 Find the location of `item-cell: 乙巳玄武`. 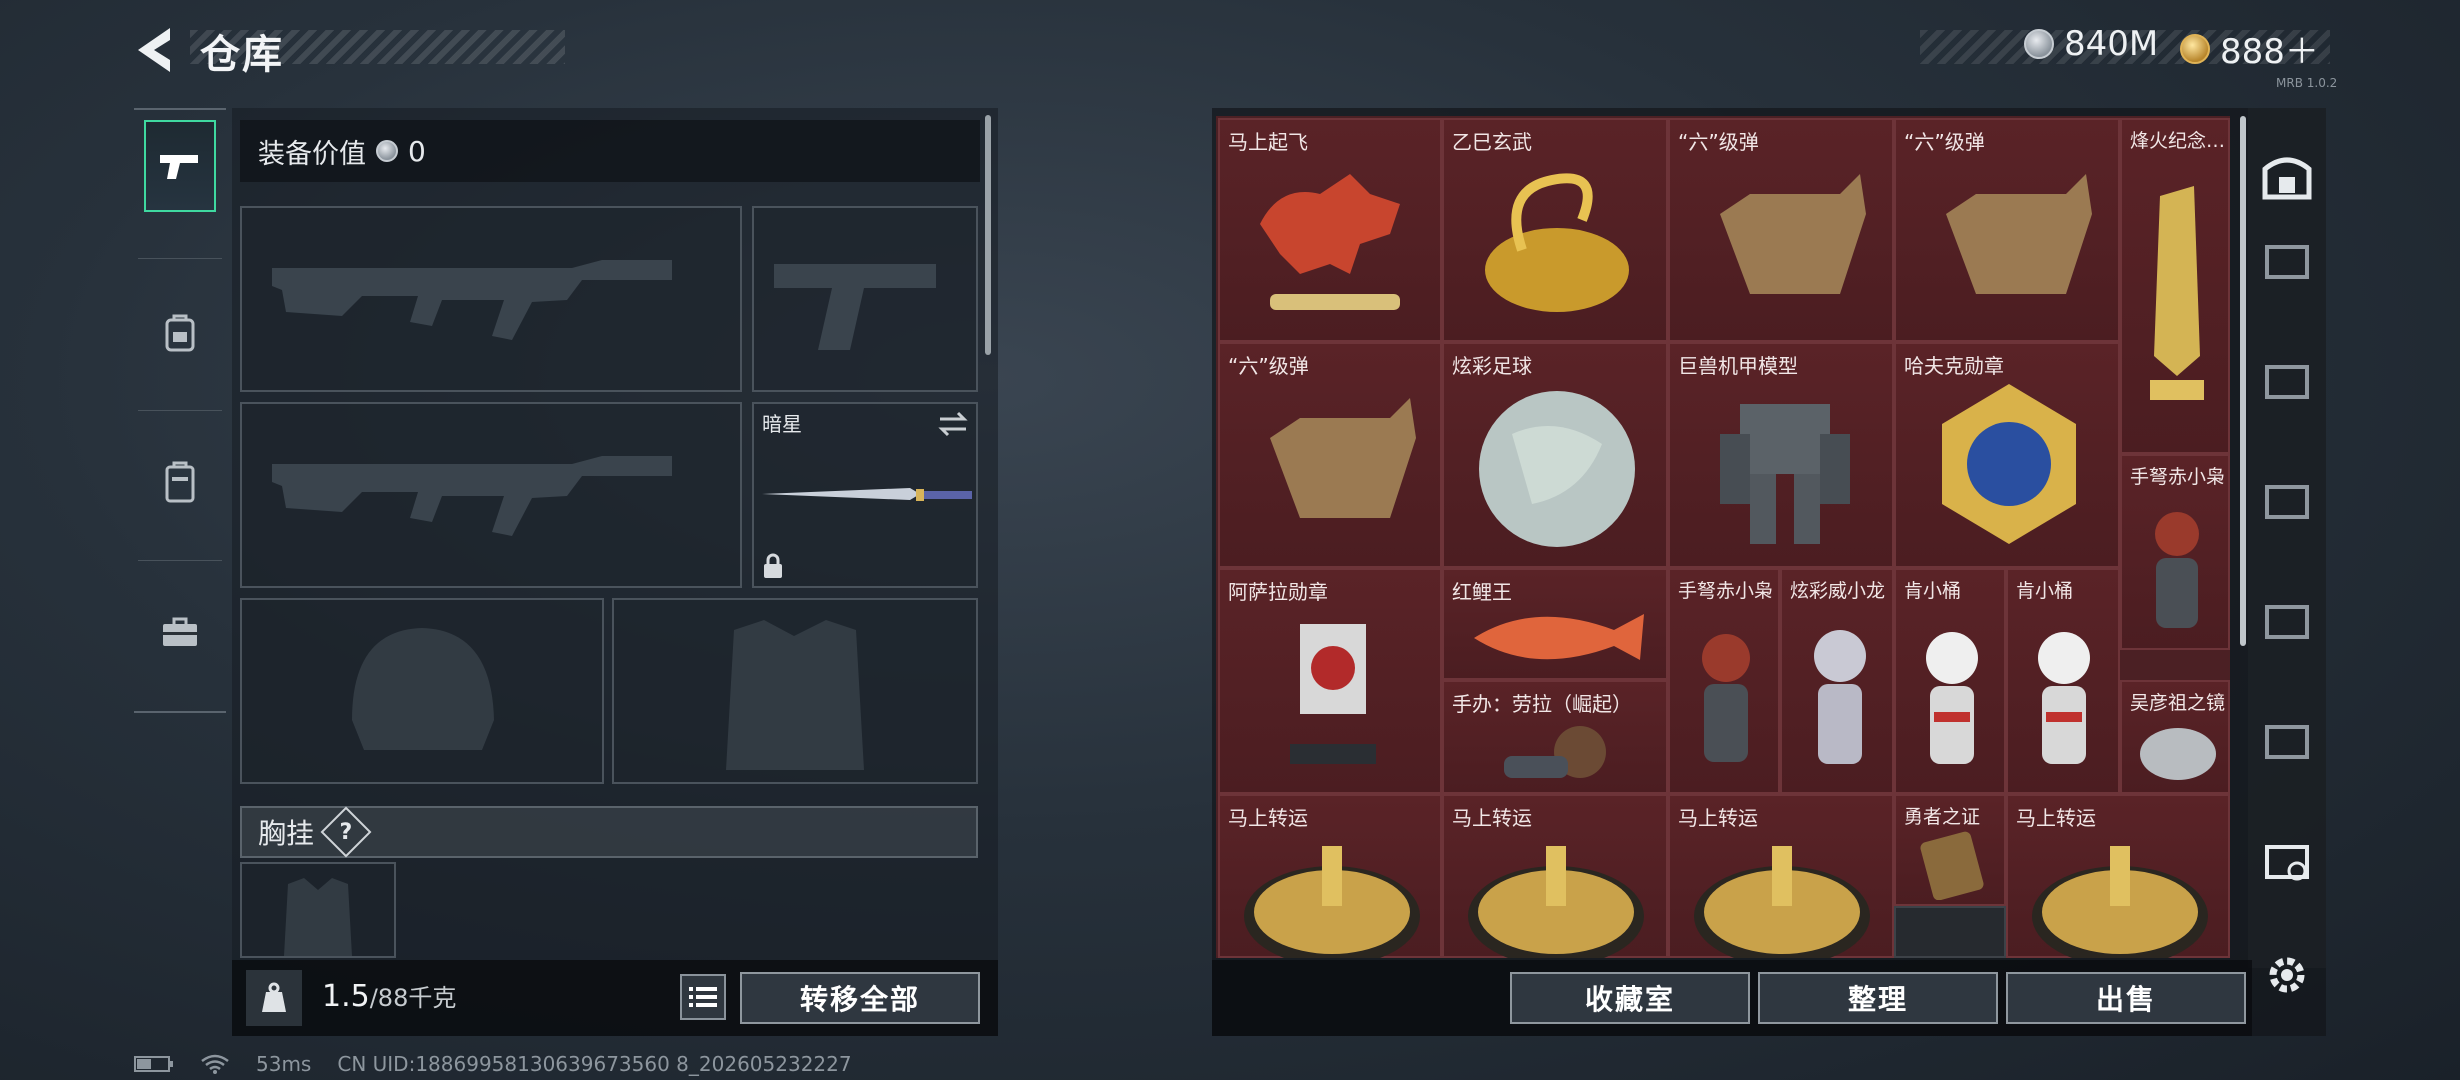

item-cell: 乙巳玄武 is located at coordinates (1555, 230).